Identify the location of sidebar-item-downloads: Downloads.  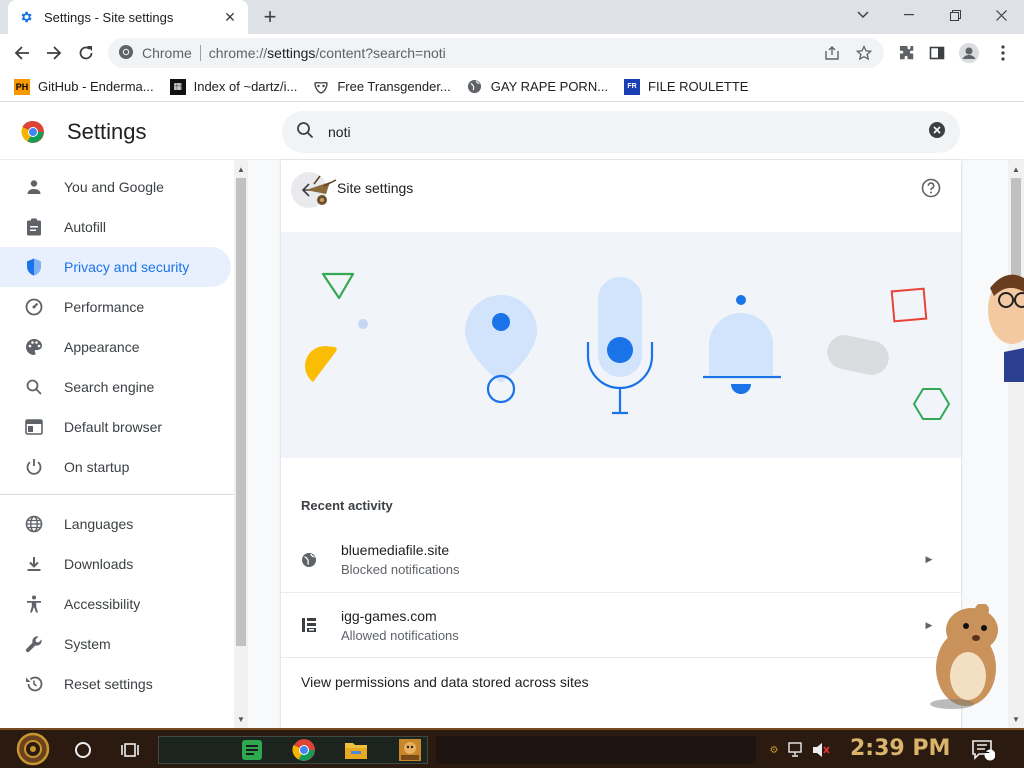
(115, 564).